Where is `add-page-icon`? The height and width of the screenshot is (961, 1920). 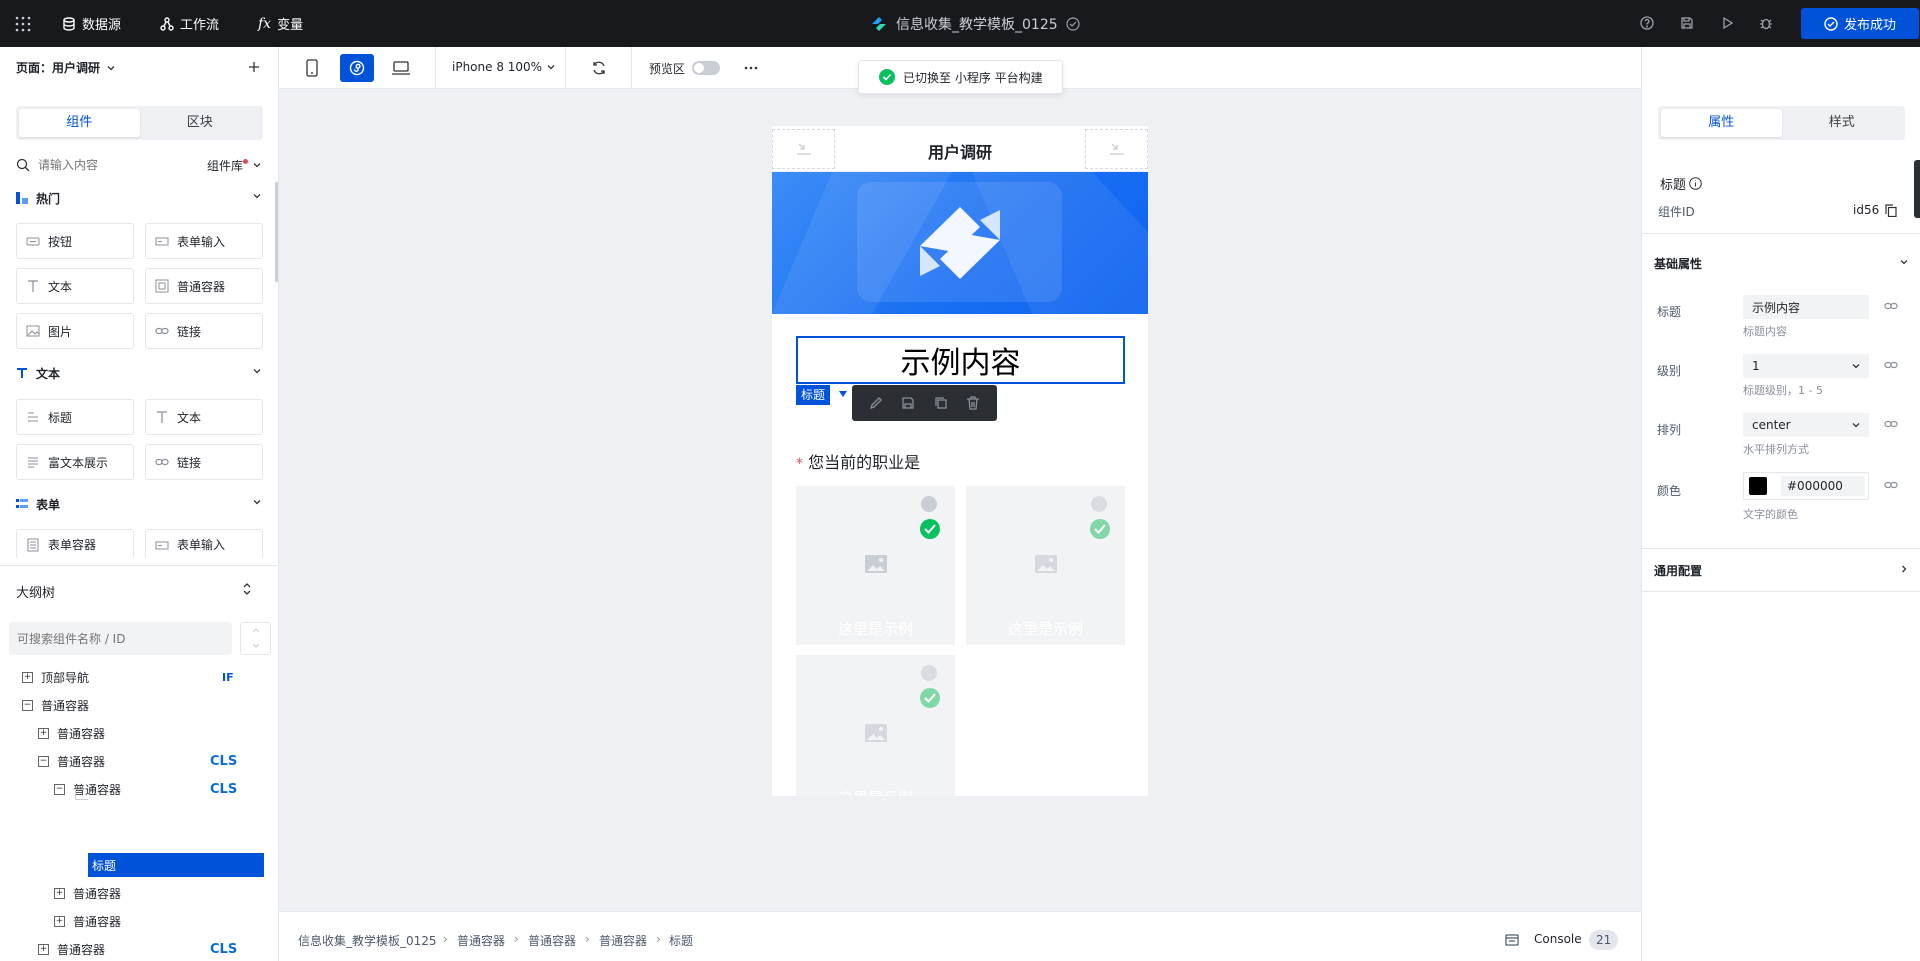
add-page-icon is located at coordinates (254, 67).